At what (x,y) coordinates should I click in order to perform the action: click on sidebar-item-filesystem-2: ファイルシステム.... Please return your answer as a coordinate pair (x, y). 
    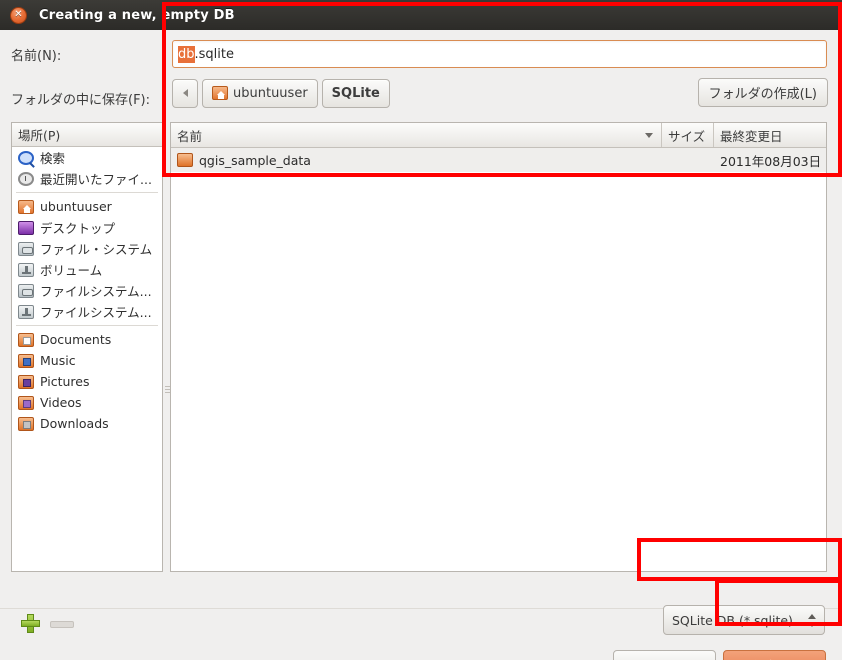
    Looking at the image, I should click on (87, 290).